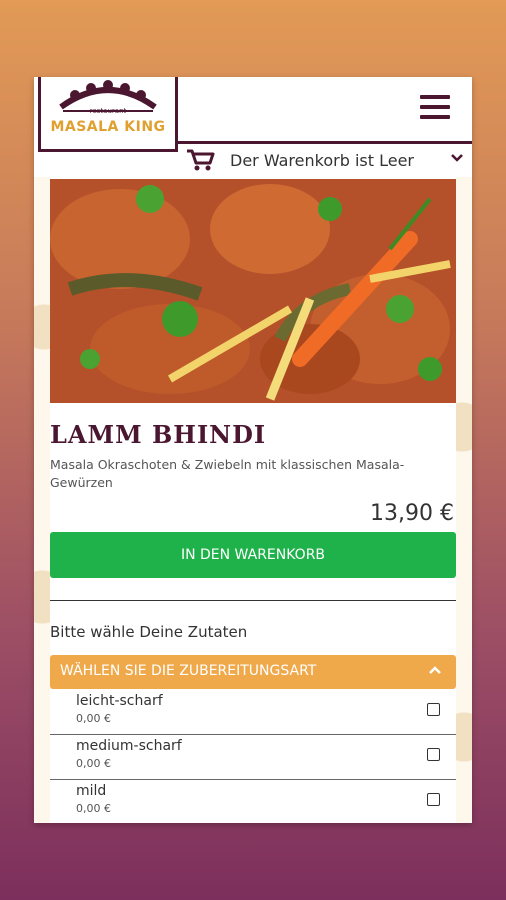 The width and height of the screenshot is (506, 900). I want to click on option-row: mild 0,00 €, so click(253, 802).